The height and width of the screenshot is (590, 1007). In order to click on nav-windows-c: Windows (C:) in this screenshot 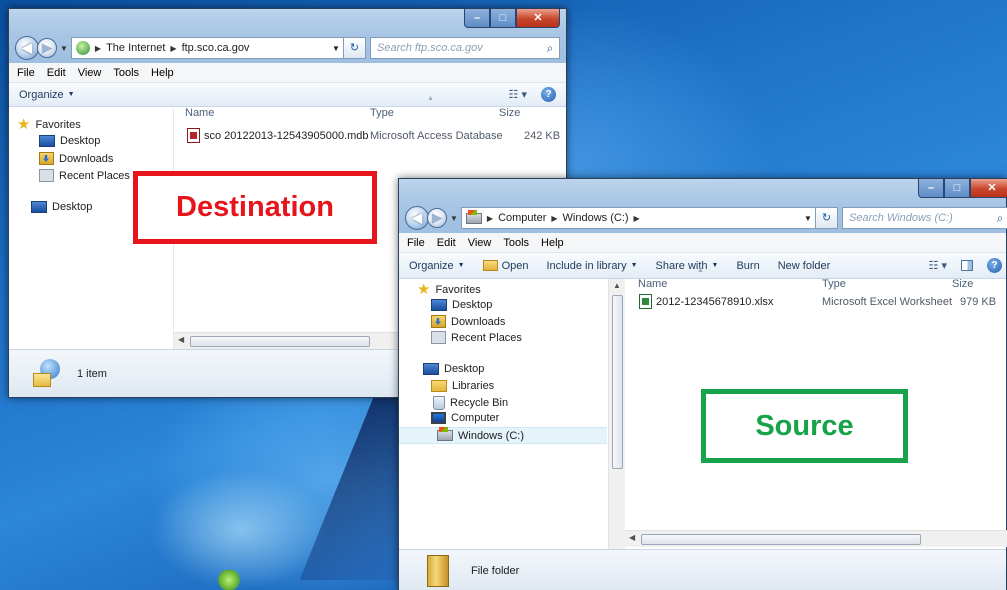, I will do `click(503, 435)`.